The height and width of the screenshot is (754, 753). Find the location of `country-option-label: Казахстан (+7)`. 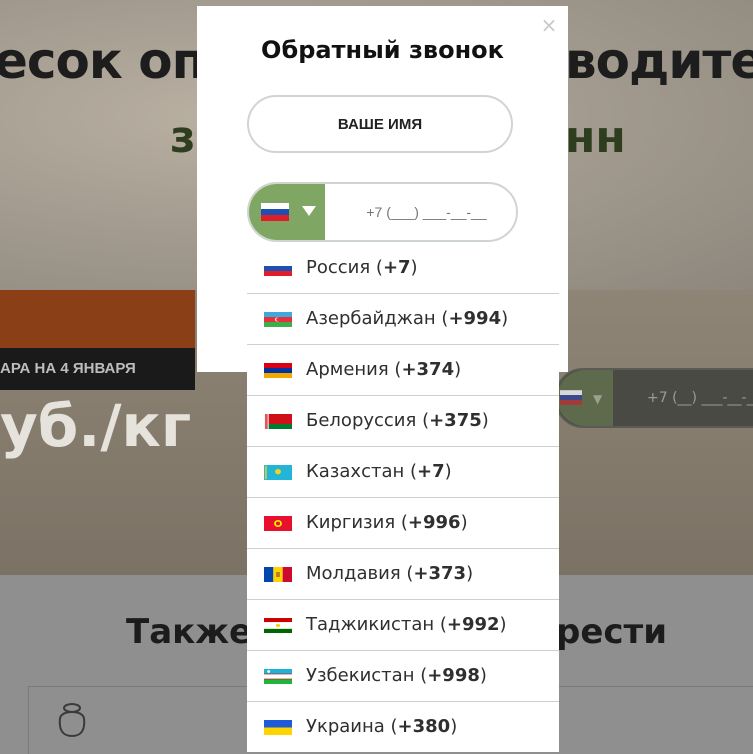

country-option-label: Казахстан (+7) is located at coordinates (379, 471).